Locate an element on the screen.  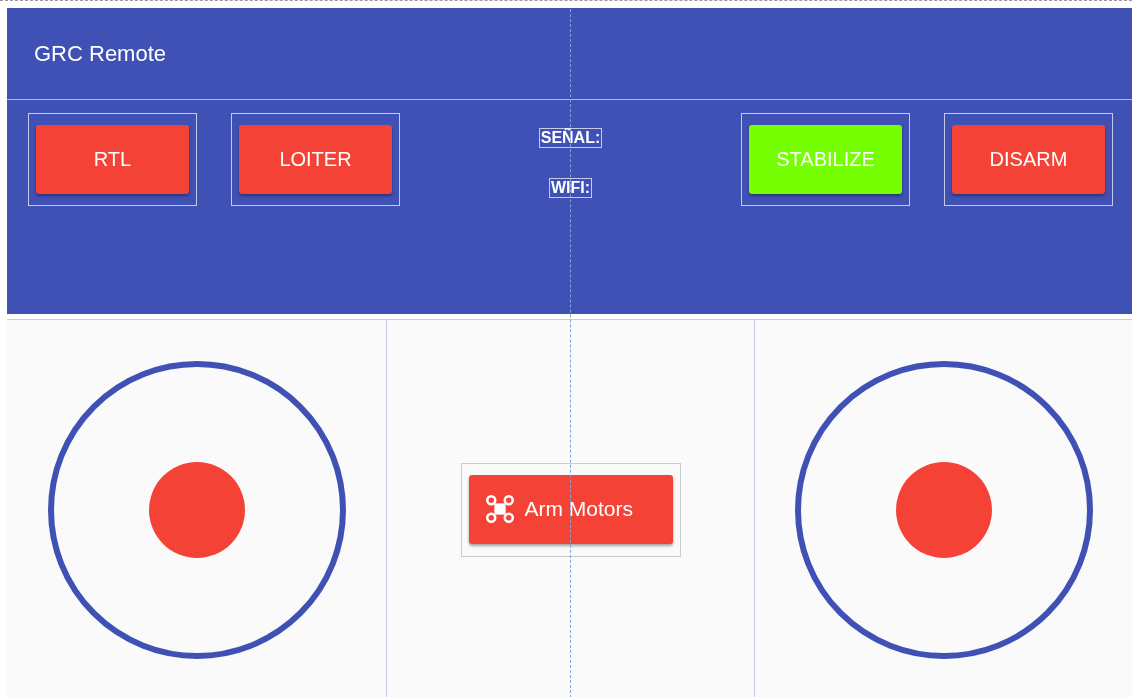
mode-button: LOITER is located at coordinates (315, 159).